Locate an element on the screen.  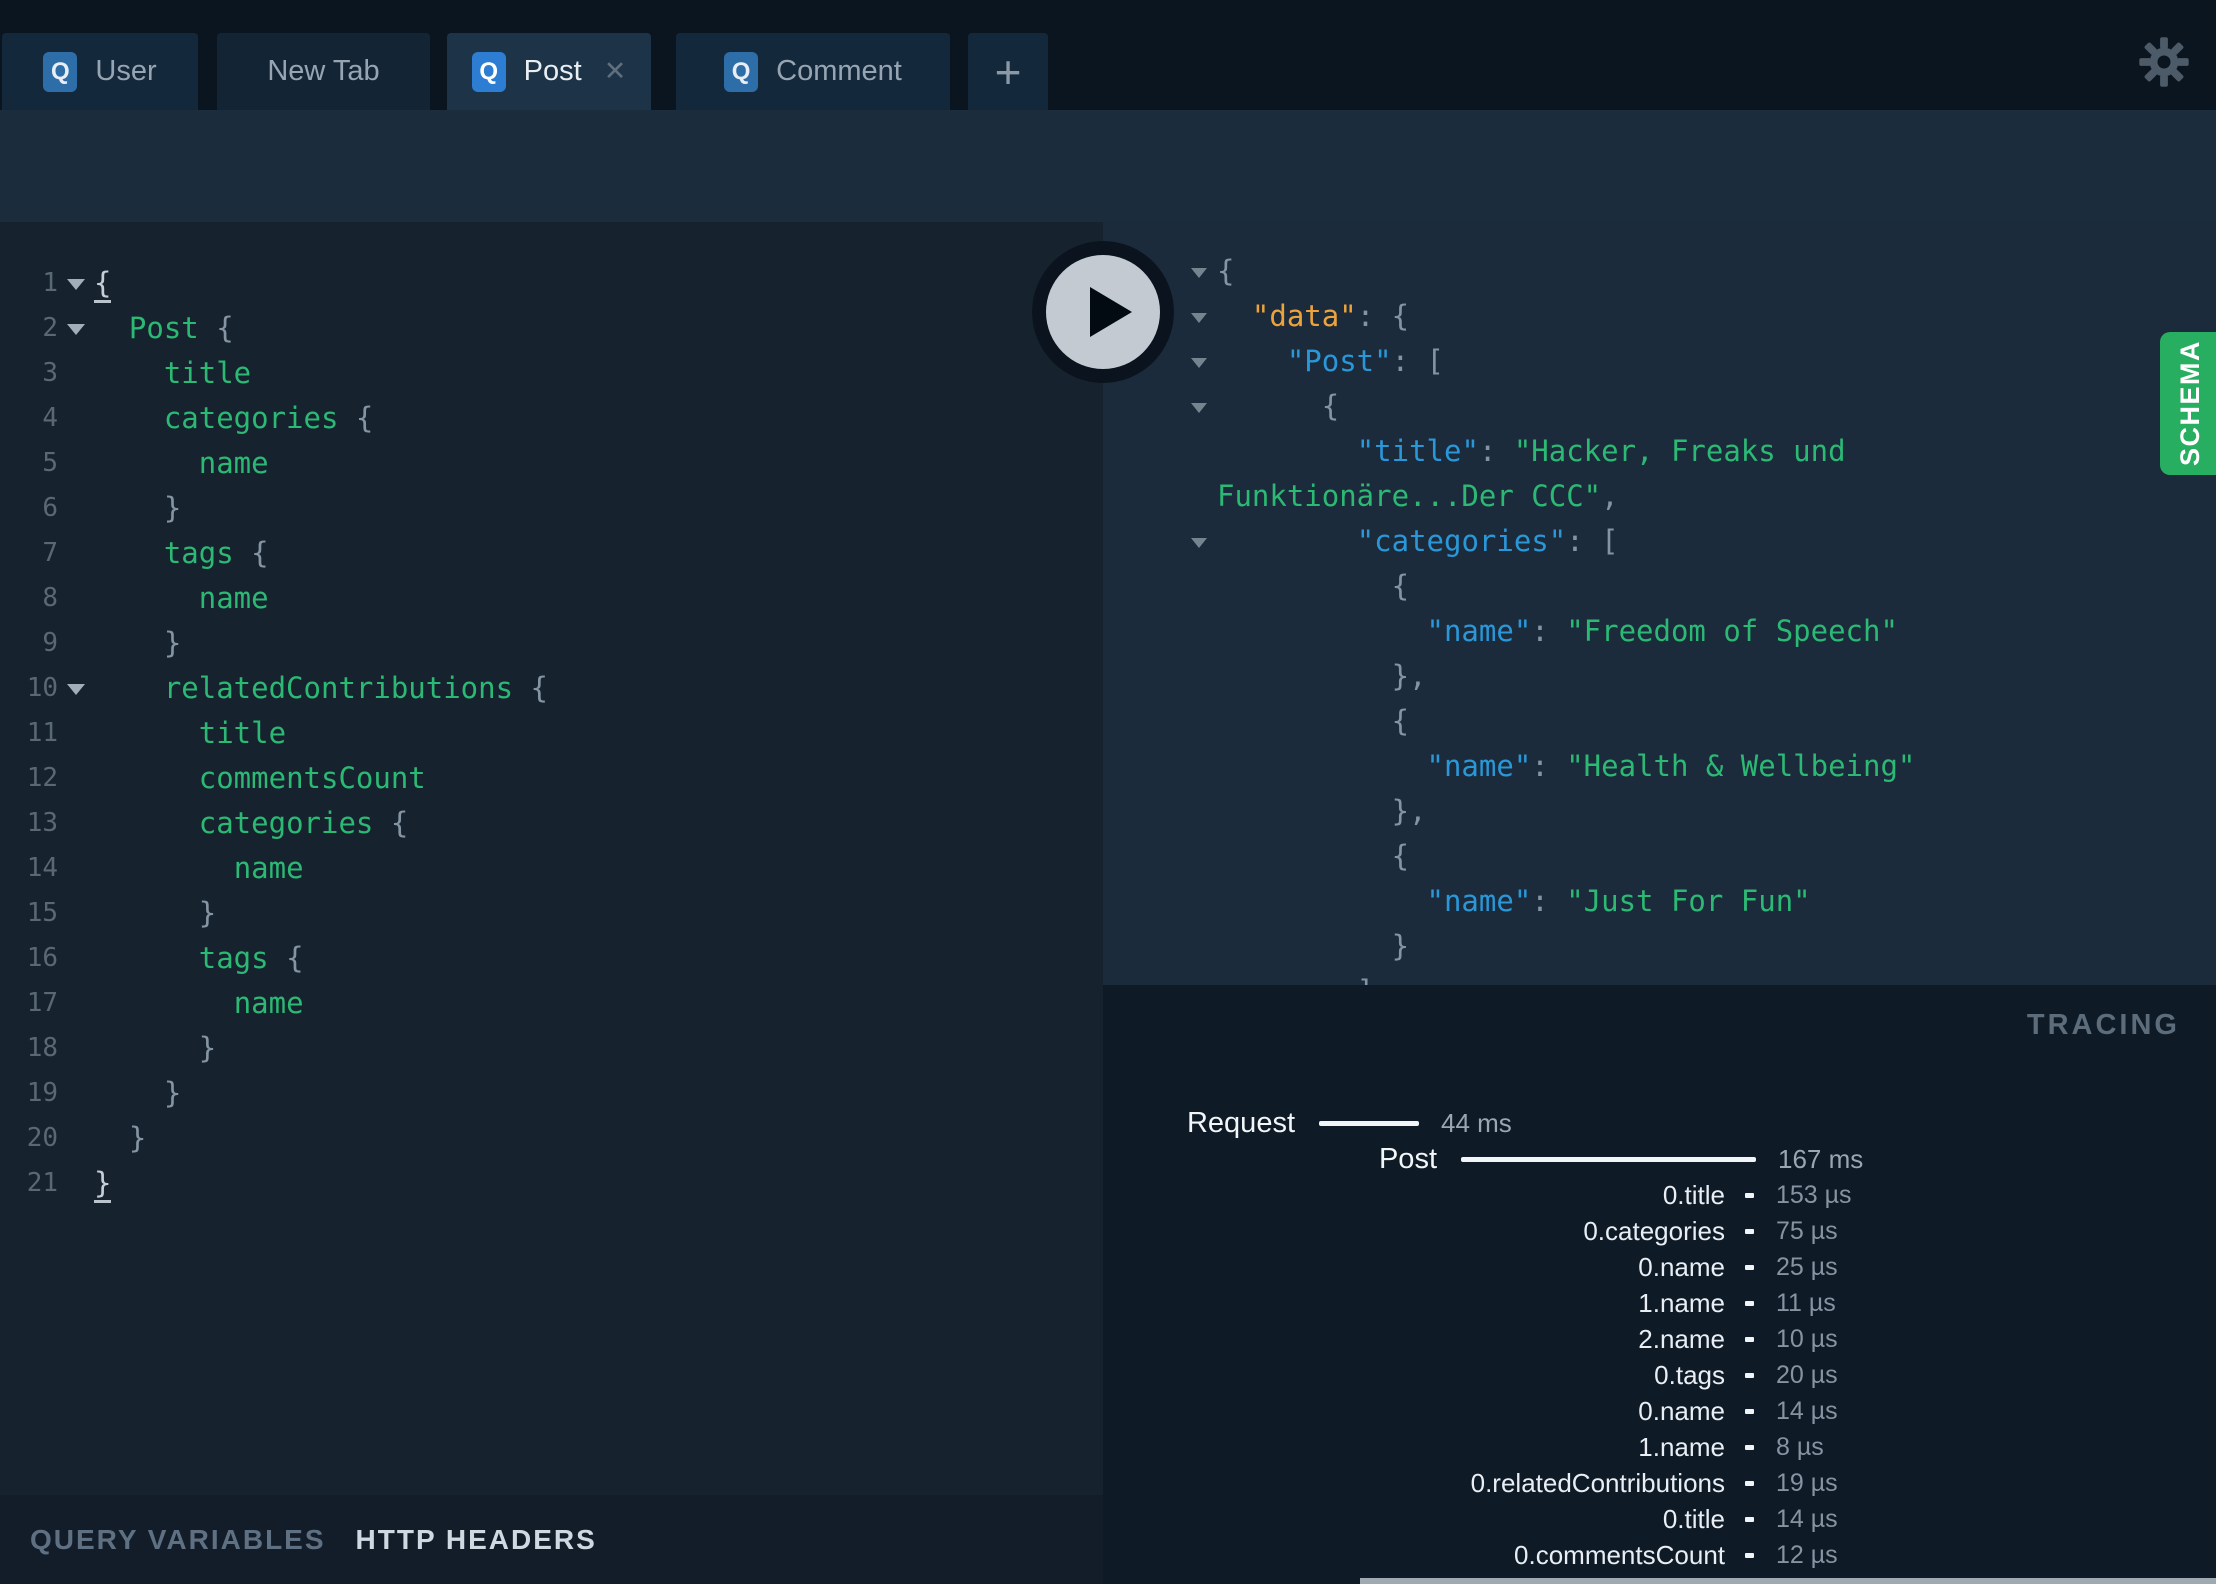
tab-new-tab: New Tab is located at coordinates (323, 71).